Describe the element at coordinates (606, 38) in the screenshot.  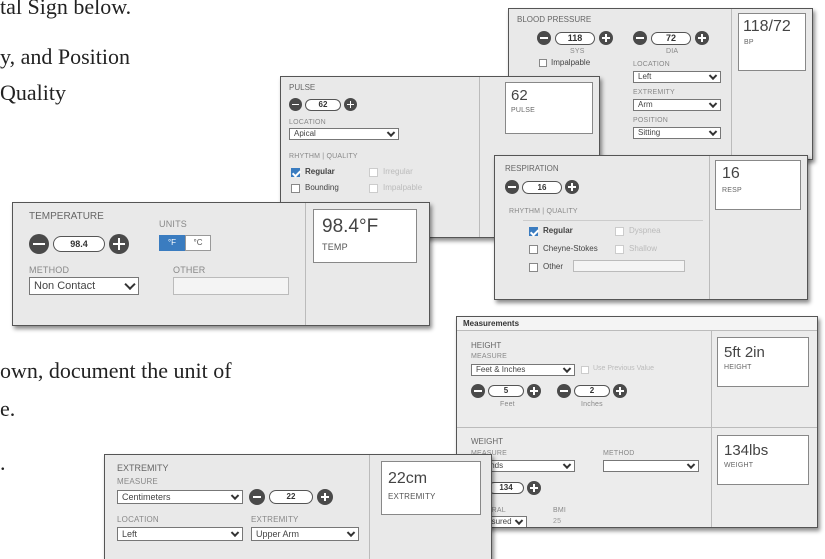
I see `sys-plus-icon` at that location.